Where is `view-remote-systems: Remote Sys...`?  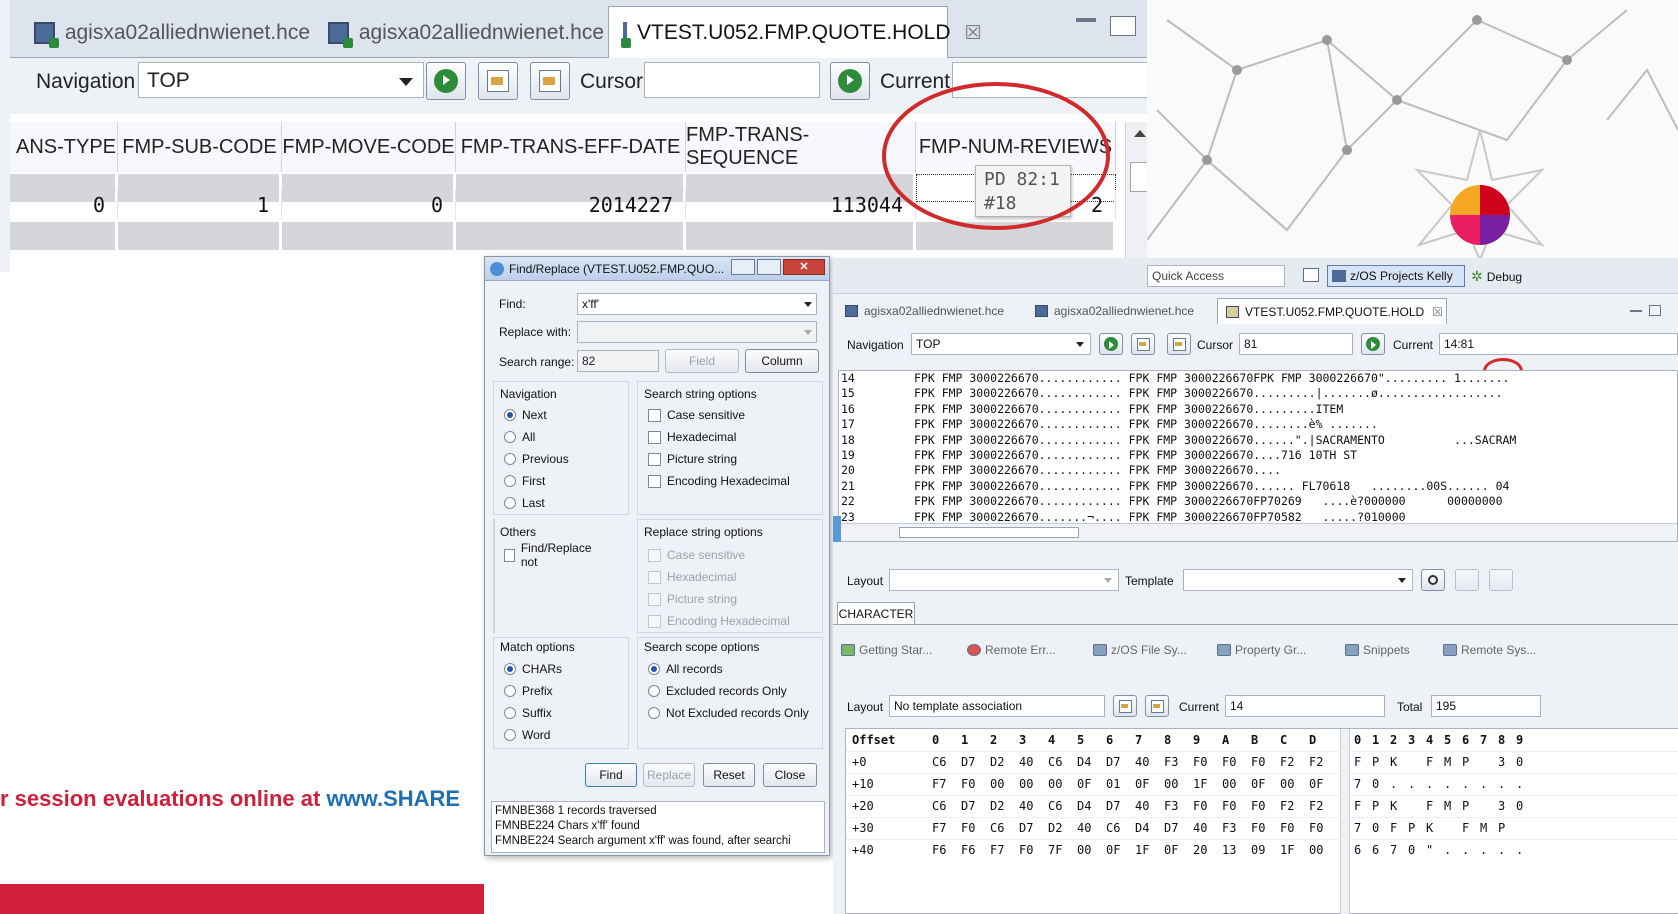
view-remote-systems: Remote Sys... is located at coordinates (1489, 650).